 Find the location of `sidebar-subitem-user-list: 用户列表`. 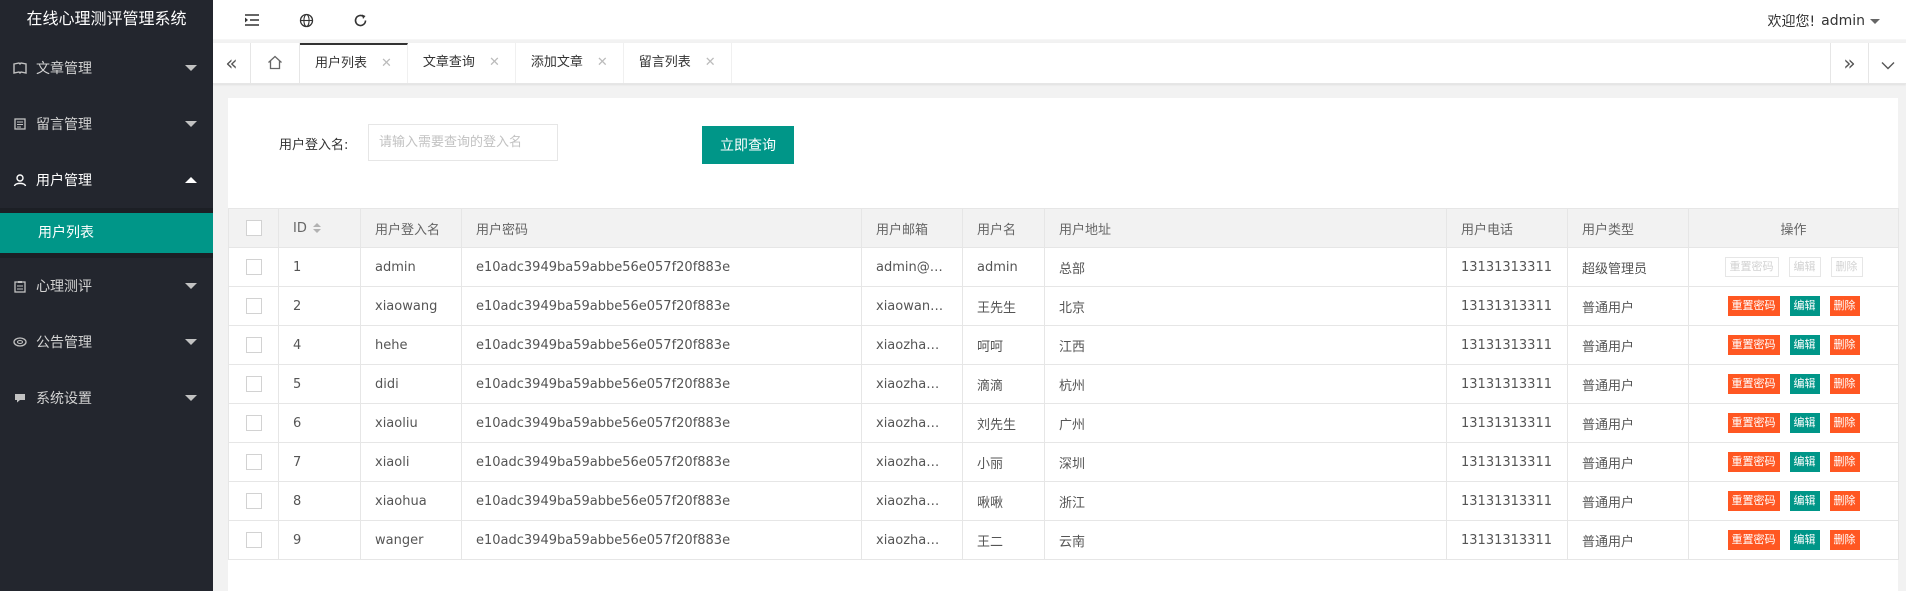

sidebar-subitem-user-list: 用户列表 is located at coordinates (106, 233).